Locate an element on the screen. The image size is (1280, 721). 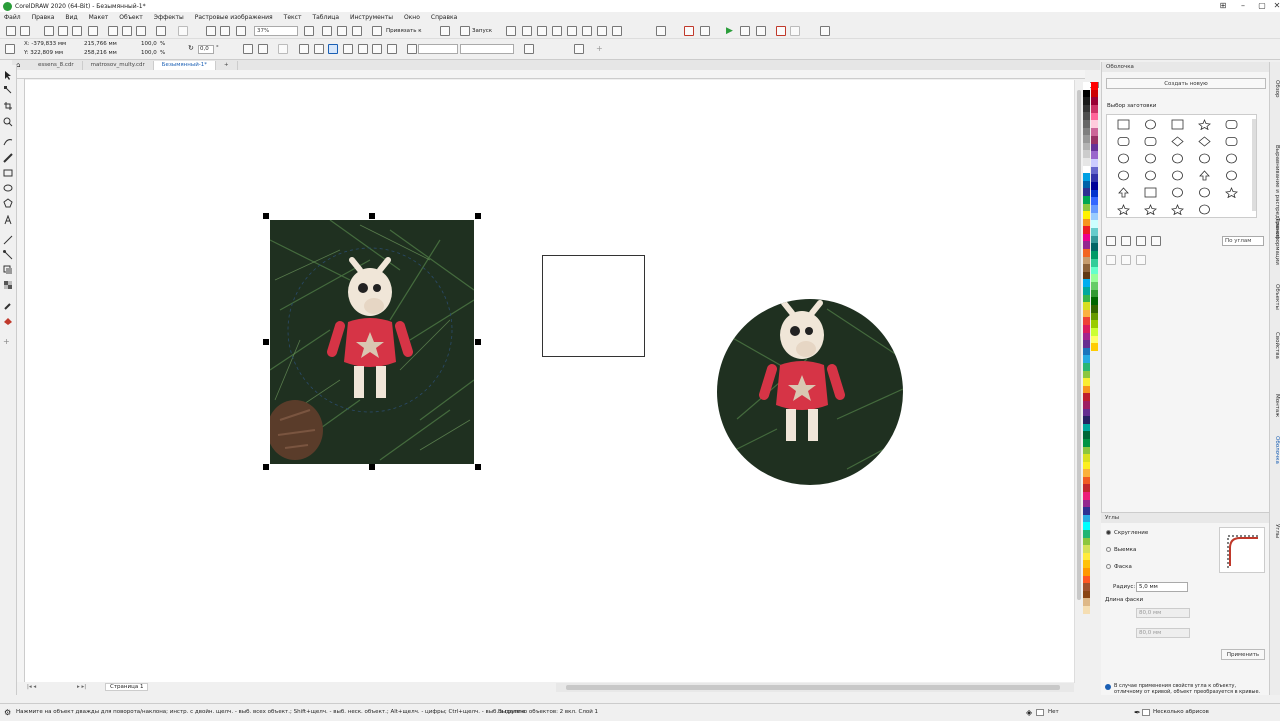
boundary-icon is located at coordinates (392, 49).